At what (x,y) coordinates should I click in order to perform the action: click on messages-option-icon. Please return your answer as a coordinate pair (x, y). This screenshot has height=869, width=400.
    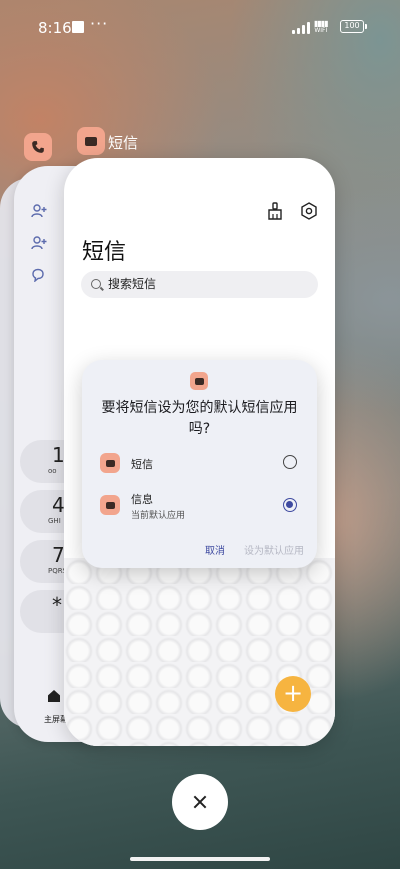
    Looking at the image, I should click on (110, 505).